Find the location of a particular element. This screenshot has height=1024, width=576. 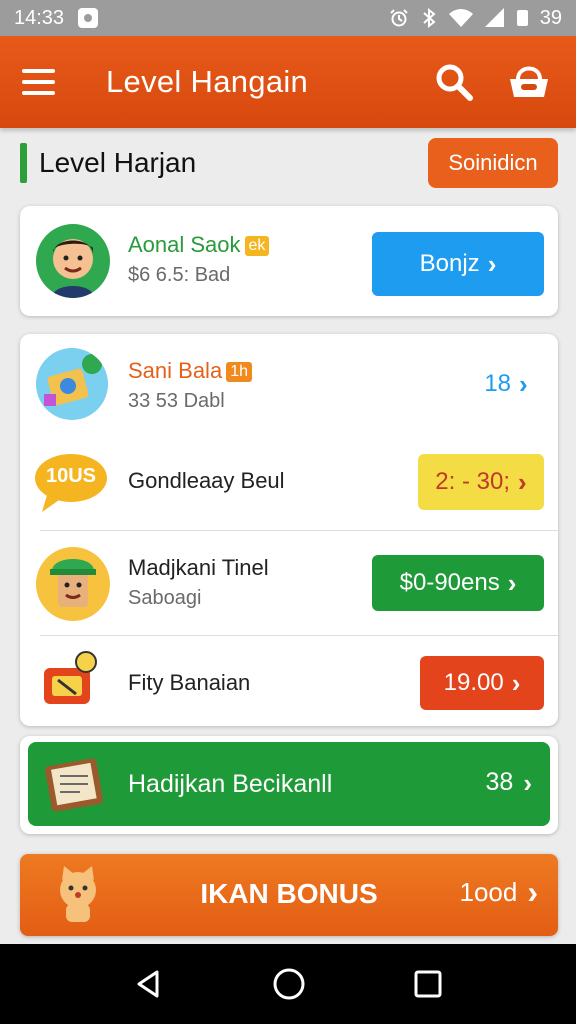

item-subtitle: Saboagi is located at coordinates (165, 598).